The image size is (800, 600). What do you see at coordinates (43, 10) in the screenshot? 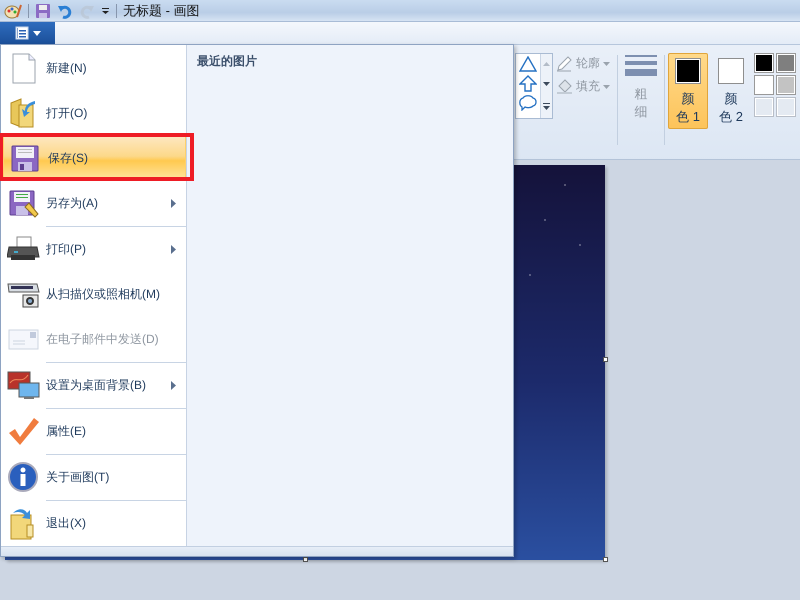
I see `save-icon` at bounding box center [43, 10].